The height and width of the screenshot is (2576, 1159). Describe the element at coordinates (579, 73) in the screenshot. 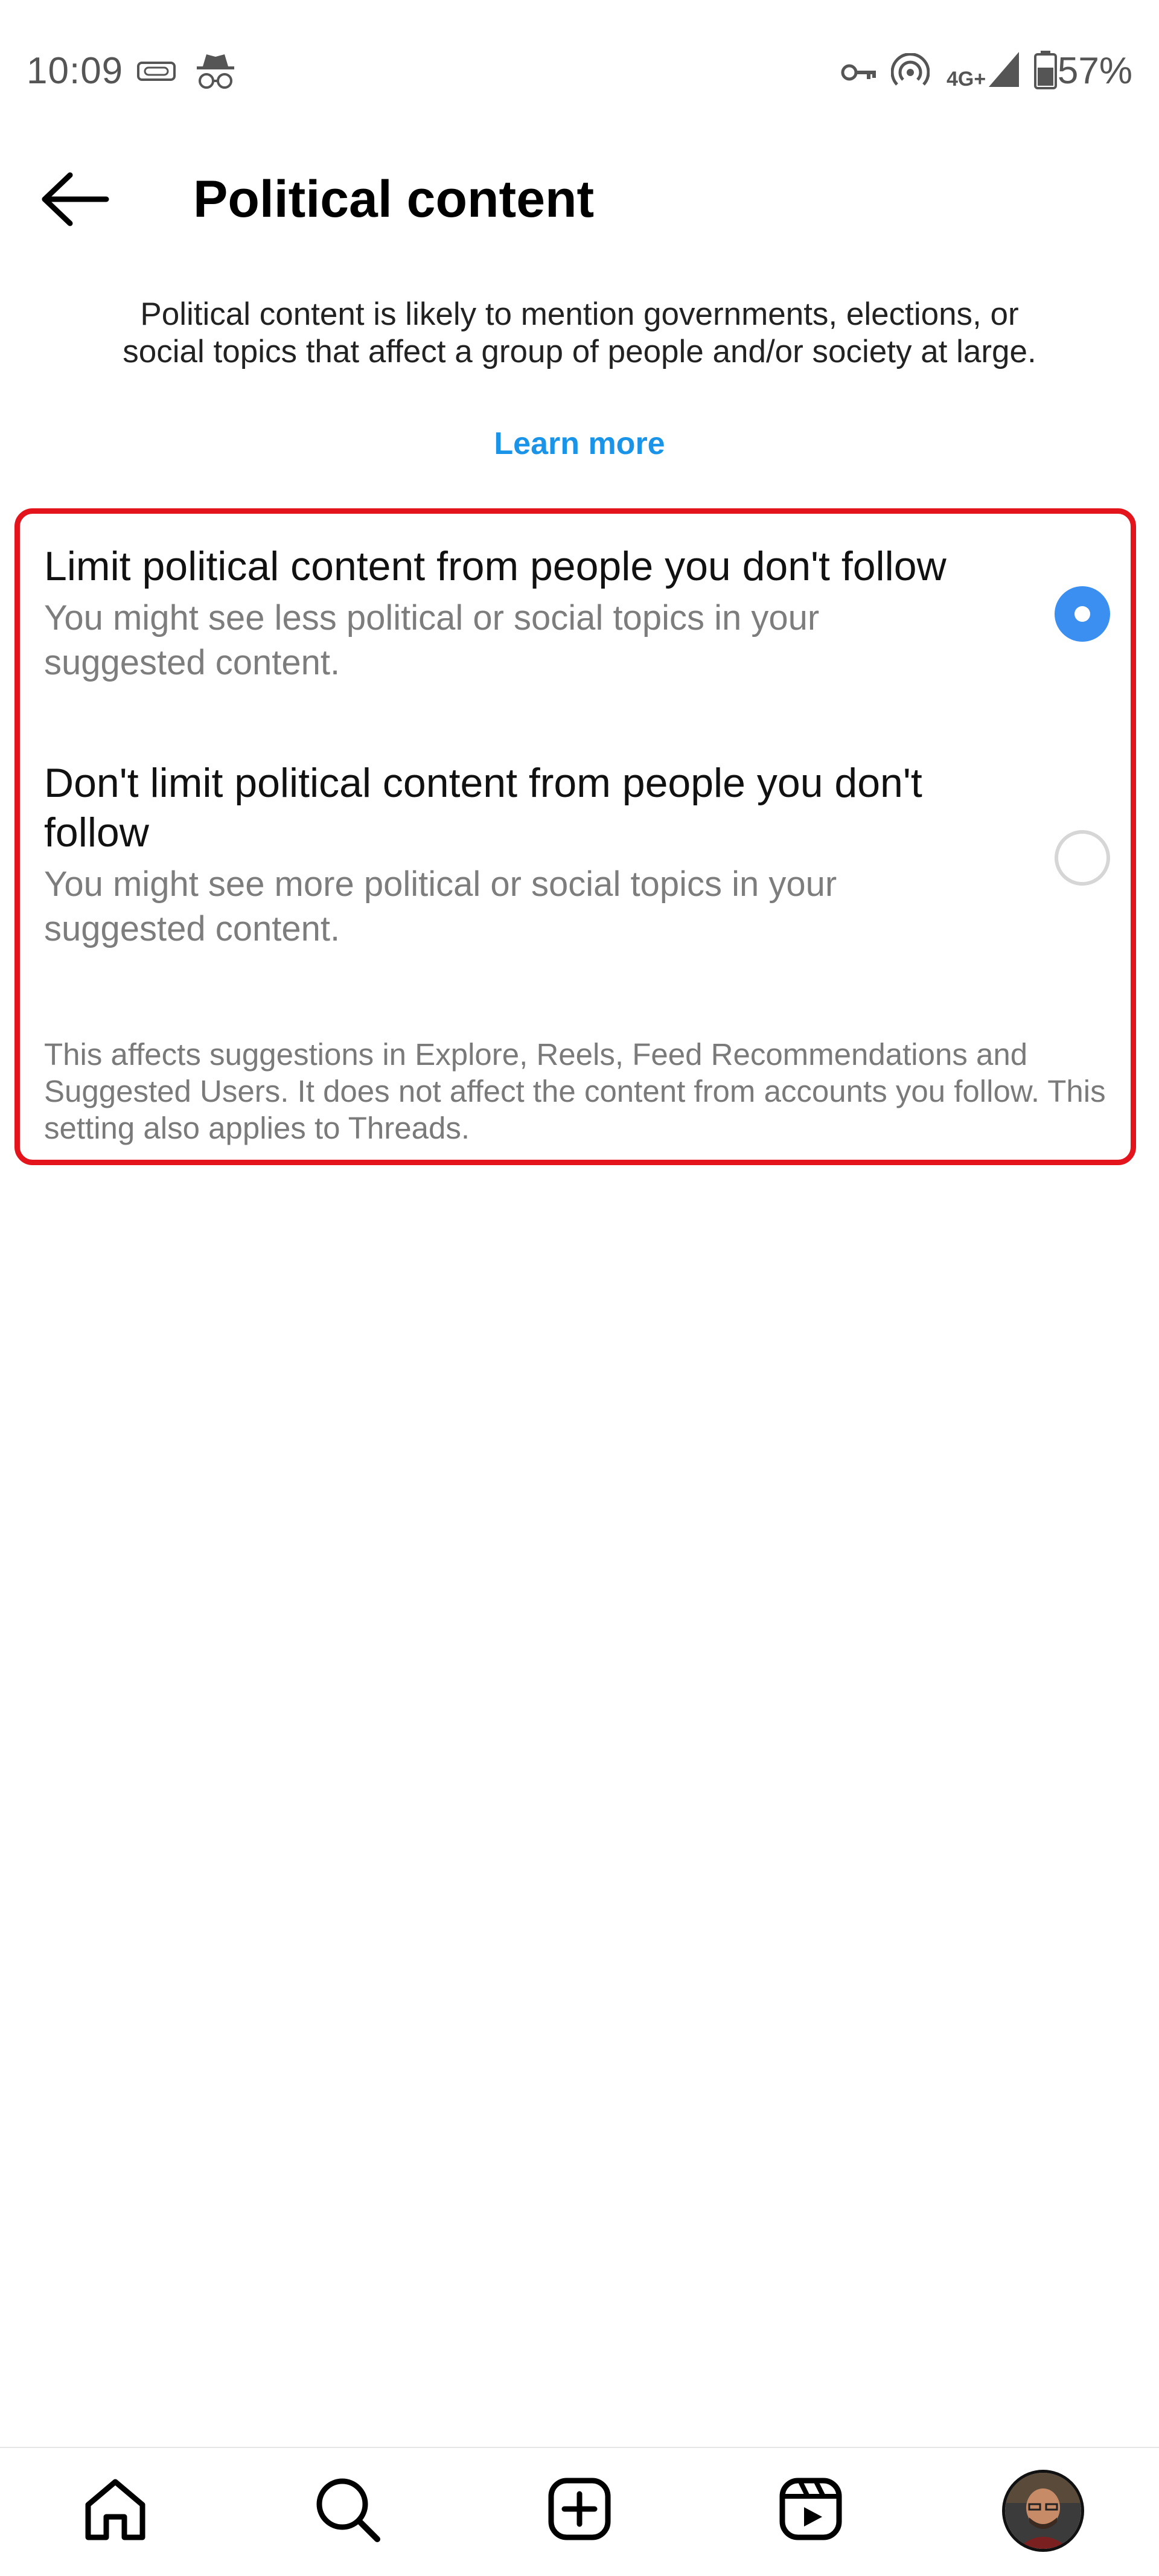

I see `status-bar: 10:09 4G+ 57%` at that location.